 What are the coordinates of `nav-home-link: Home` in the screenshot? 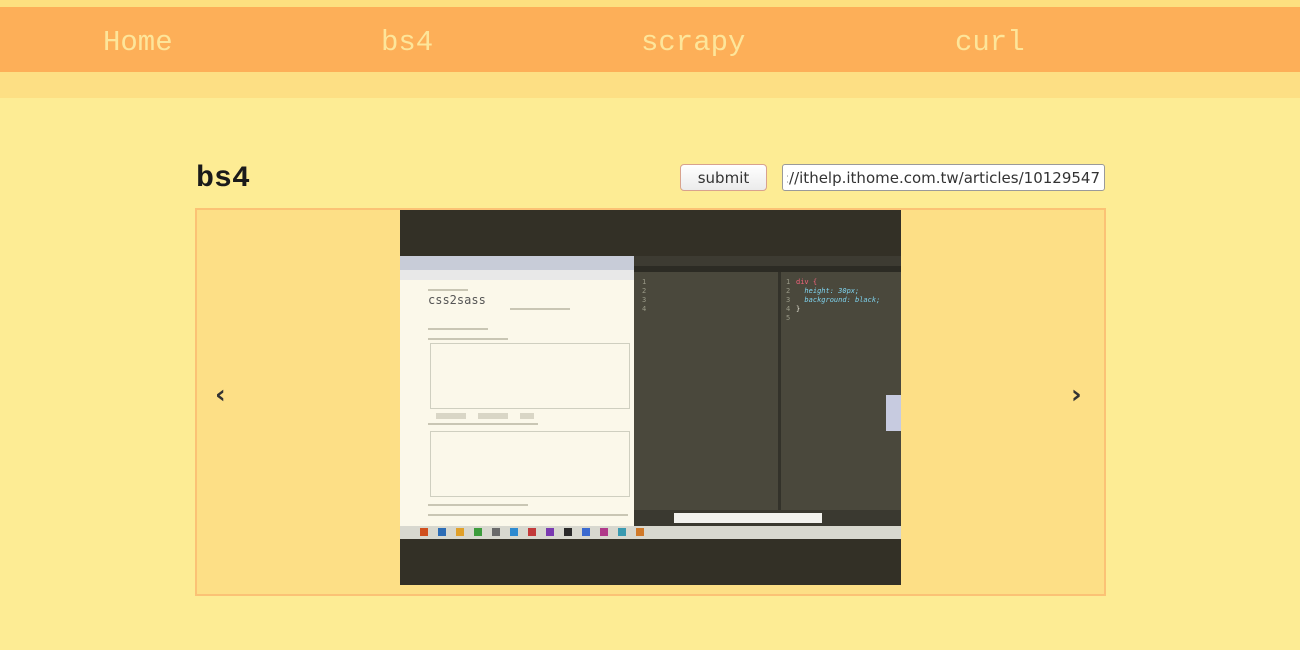 It's located at (138, 39).